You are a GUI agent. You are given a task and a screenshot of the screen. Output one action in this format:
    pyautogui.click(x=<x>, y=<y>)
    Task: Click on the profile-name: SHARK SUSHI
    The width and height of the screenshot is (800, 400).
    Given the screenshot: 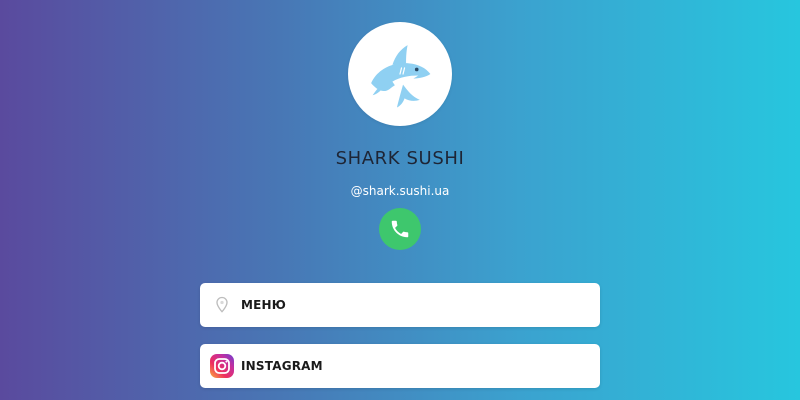 What is the action you would take?
    pyautogui.click(x=400, y=158)
    